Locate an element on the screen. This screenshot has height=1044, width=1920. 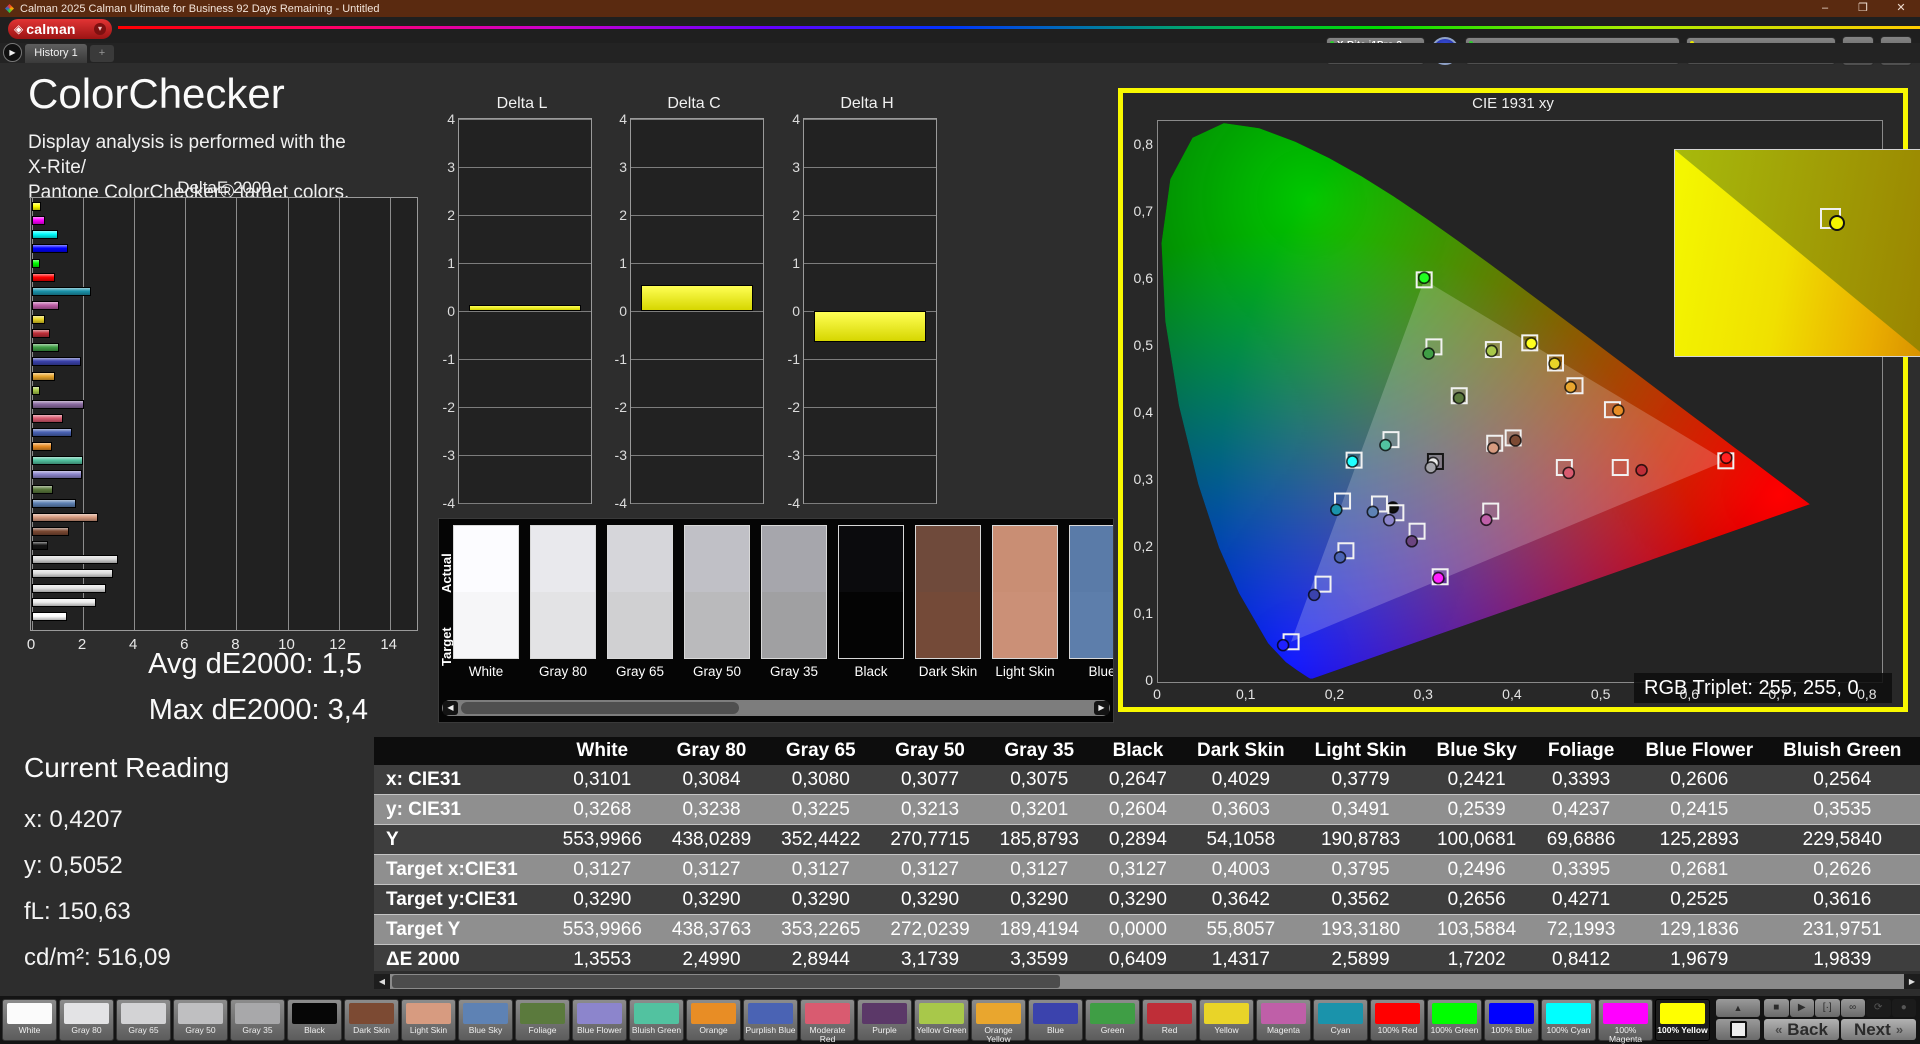
play-icon: ▶ is located at coordinates (1801, 1008).